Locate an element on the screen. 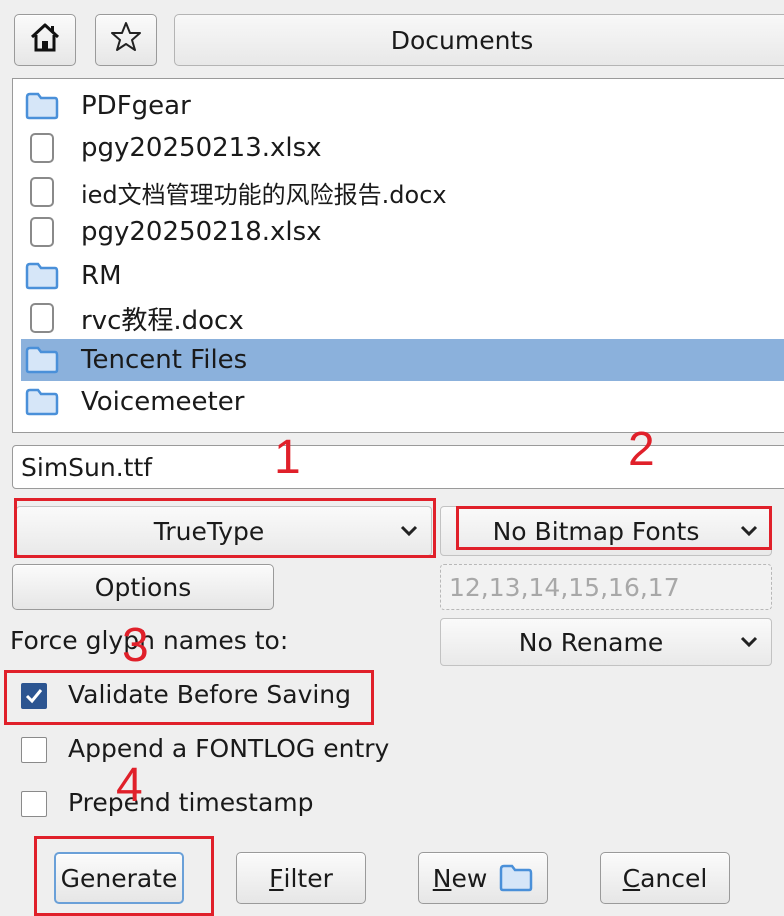  new-folder-button: New is located at coordinates (483, 878).